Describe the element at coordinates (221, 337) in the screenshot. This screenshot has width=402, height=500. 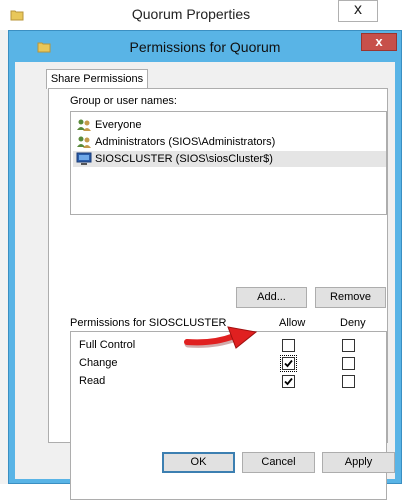
I see `red-arrow-icon` at that location.